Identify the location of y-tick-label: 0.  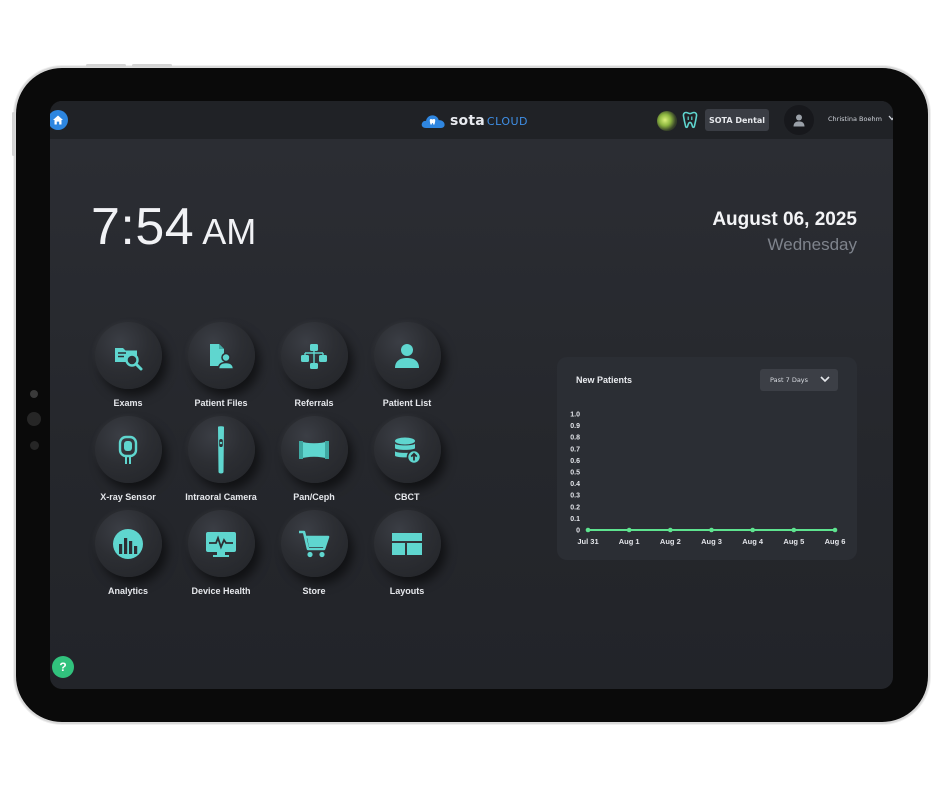
(578, 531).